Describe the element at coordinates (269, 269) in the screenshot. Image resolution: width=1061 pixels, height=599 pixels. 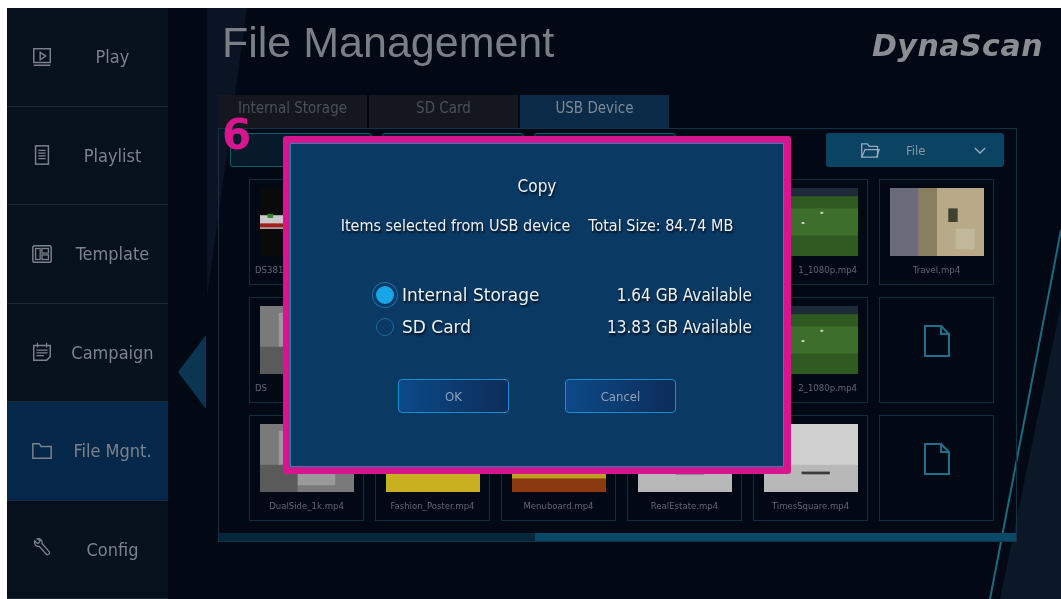
I see `file-name: DS381` at that location.